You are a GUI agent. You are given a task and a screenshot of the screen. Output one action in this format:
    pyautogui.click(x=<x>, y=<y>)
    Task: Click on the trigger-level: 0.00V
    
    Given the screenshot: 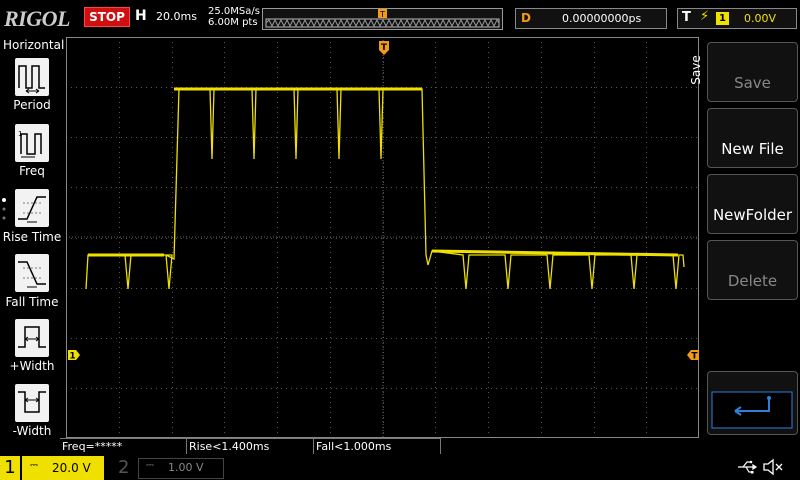 What is the action you would take?
    pyautogui.click(x=760, y=18)
    